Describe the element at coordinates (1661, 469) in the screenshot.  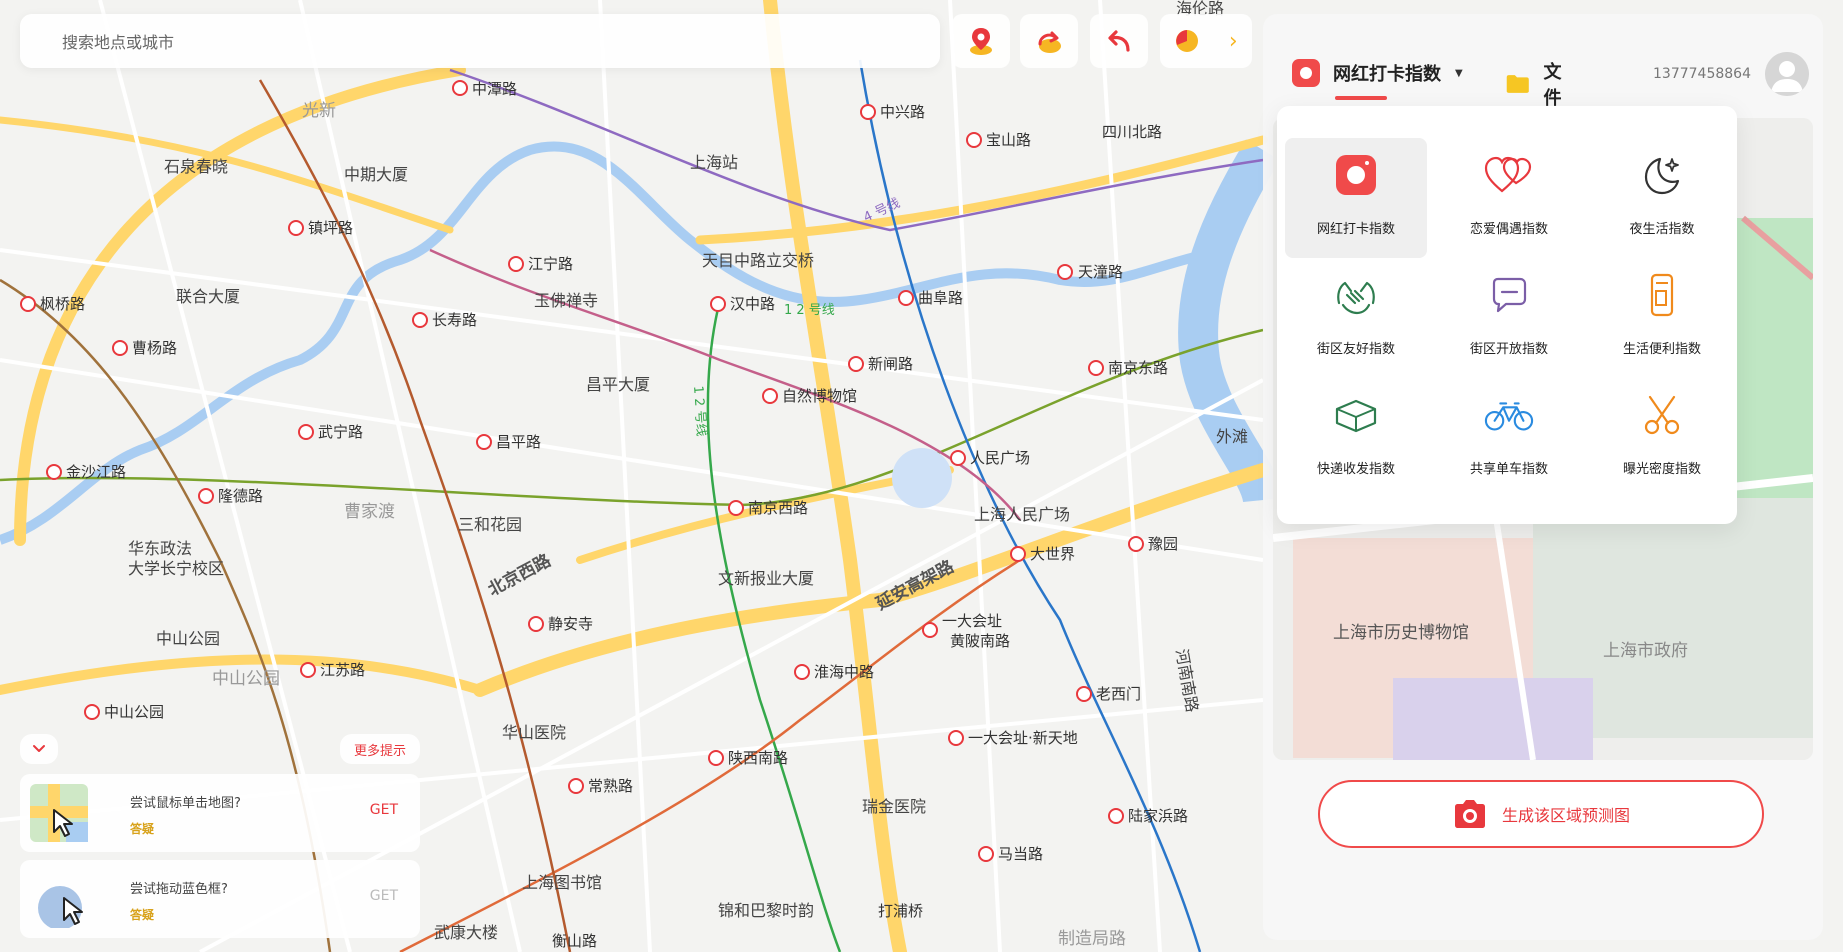
I see `index-item-label: 曝光密度指数` at that location.